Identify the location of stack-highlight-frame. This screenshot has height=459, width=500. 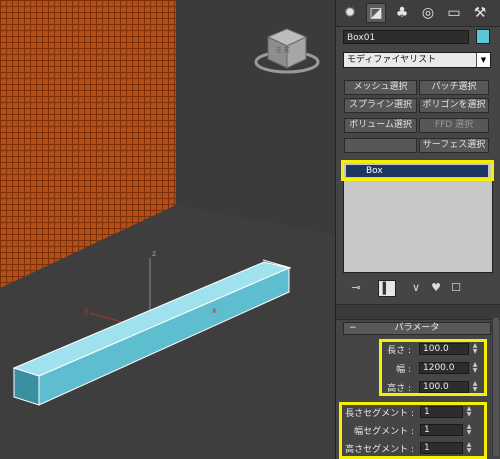
(417, 170).